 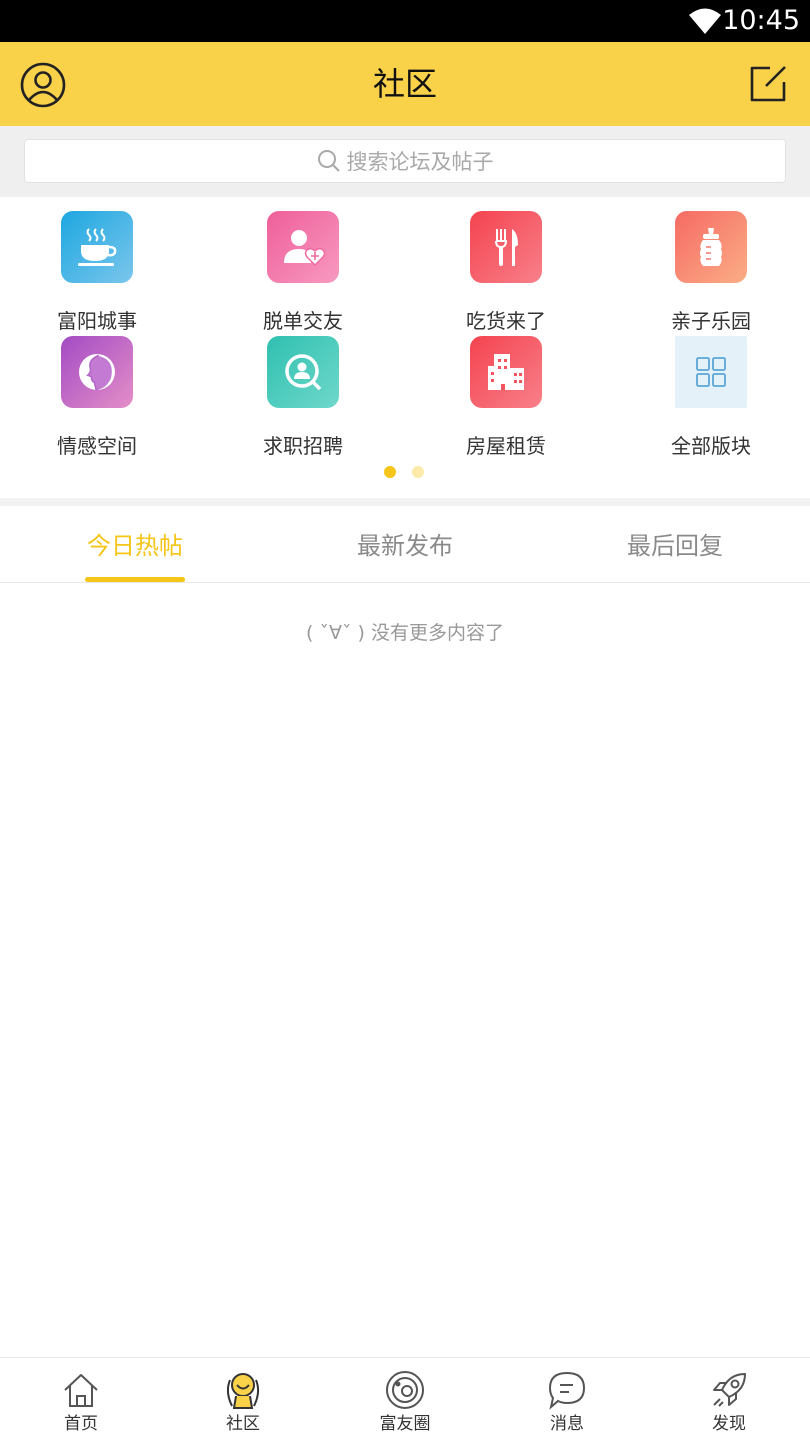 I want to click on category-item-jobs: 求职招聘, so click(x=303, y=397).